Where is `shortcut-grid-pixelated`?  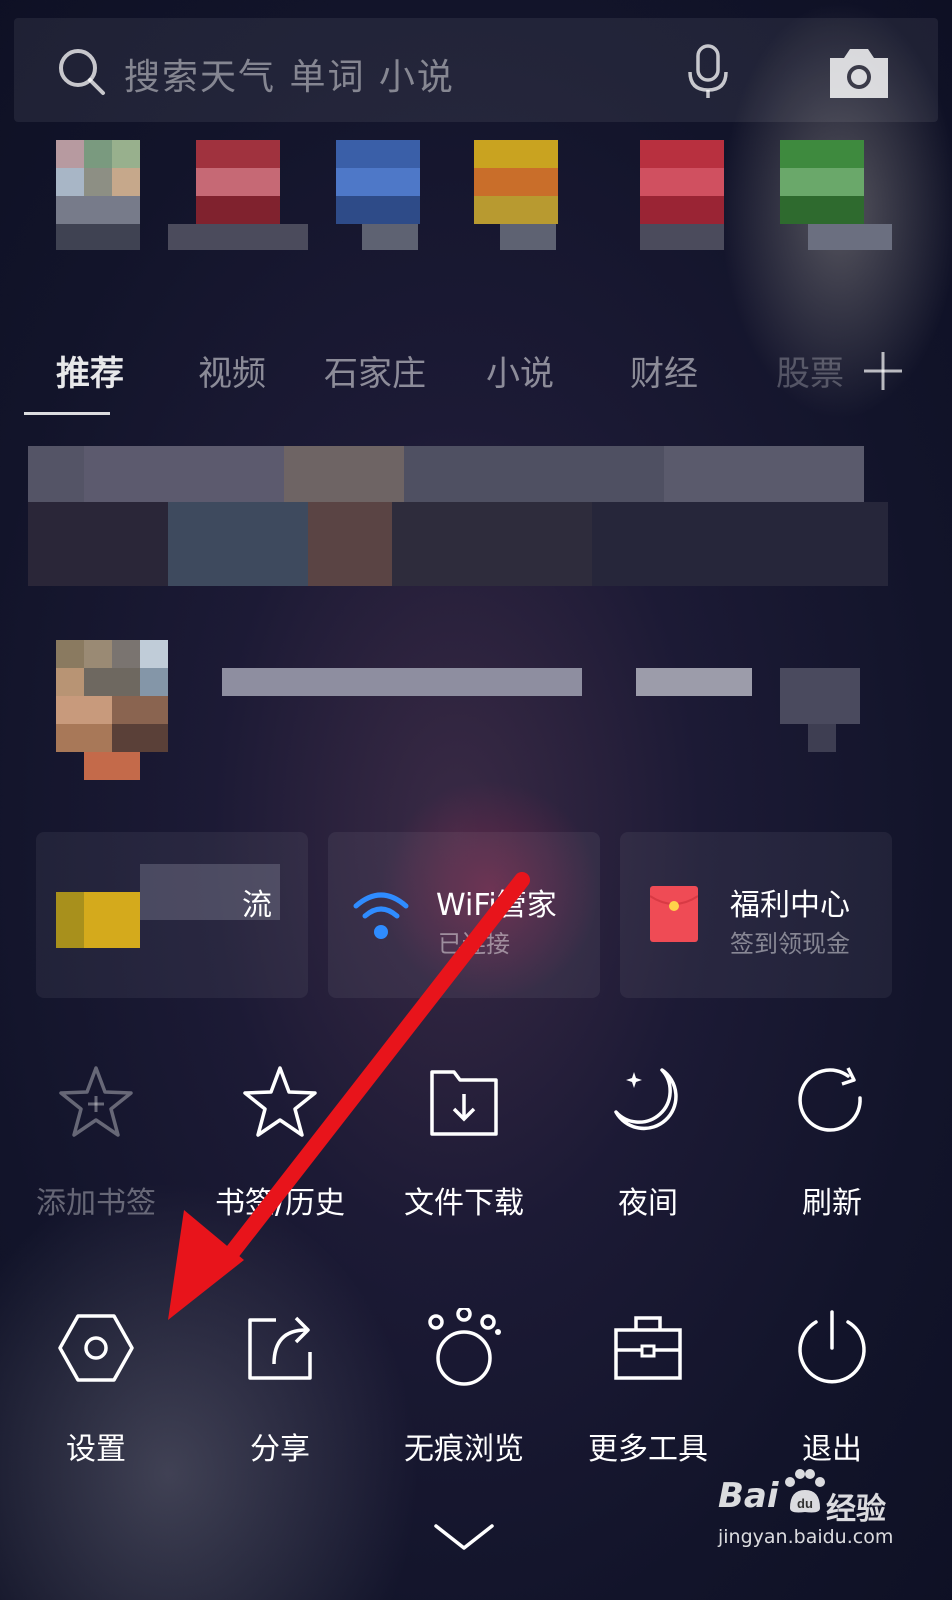 shortcut-grid-pixelated is located at coordinates (491, 210).